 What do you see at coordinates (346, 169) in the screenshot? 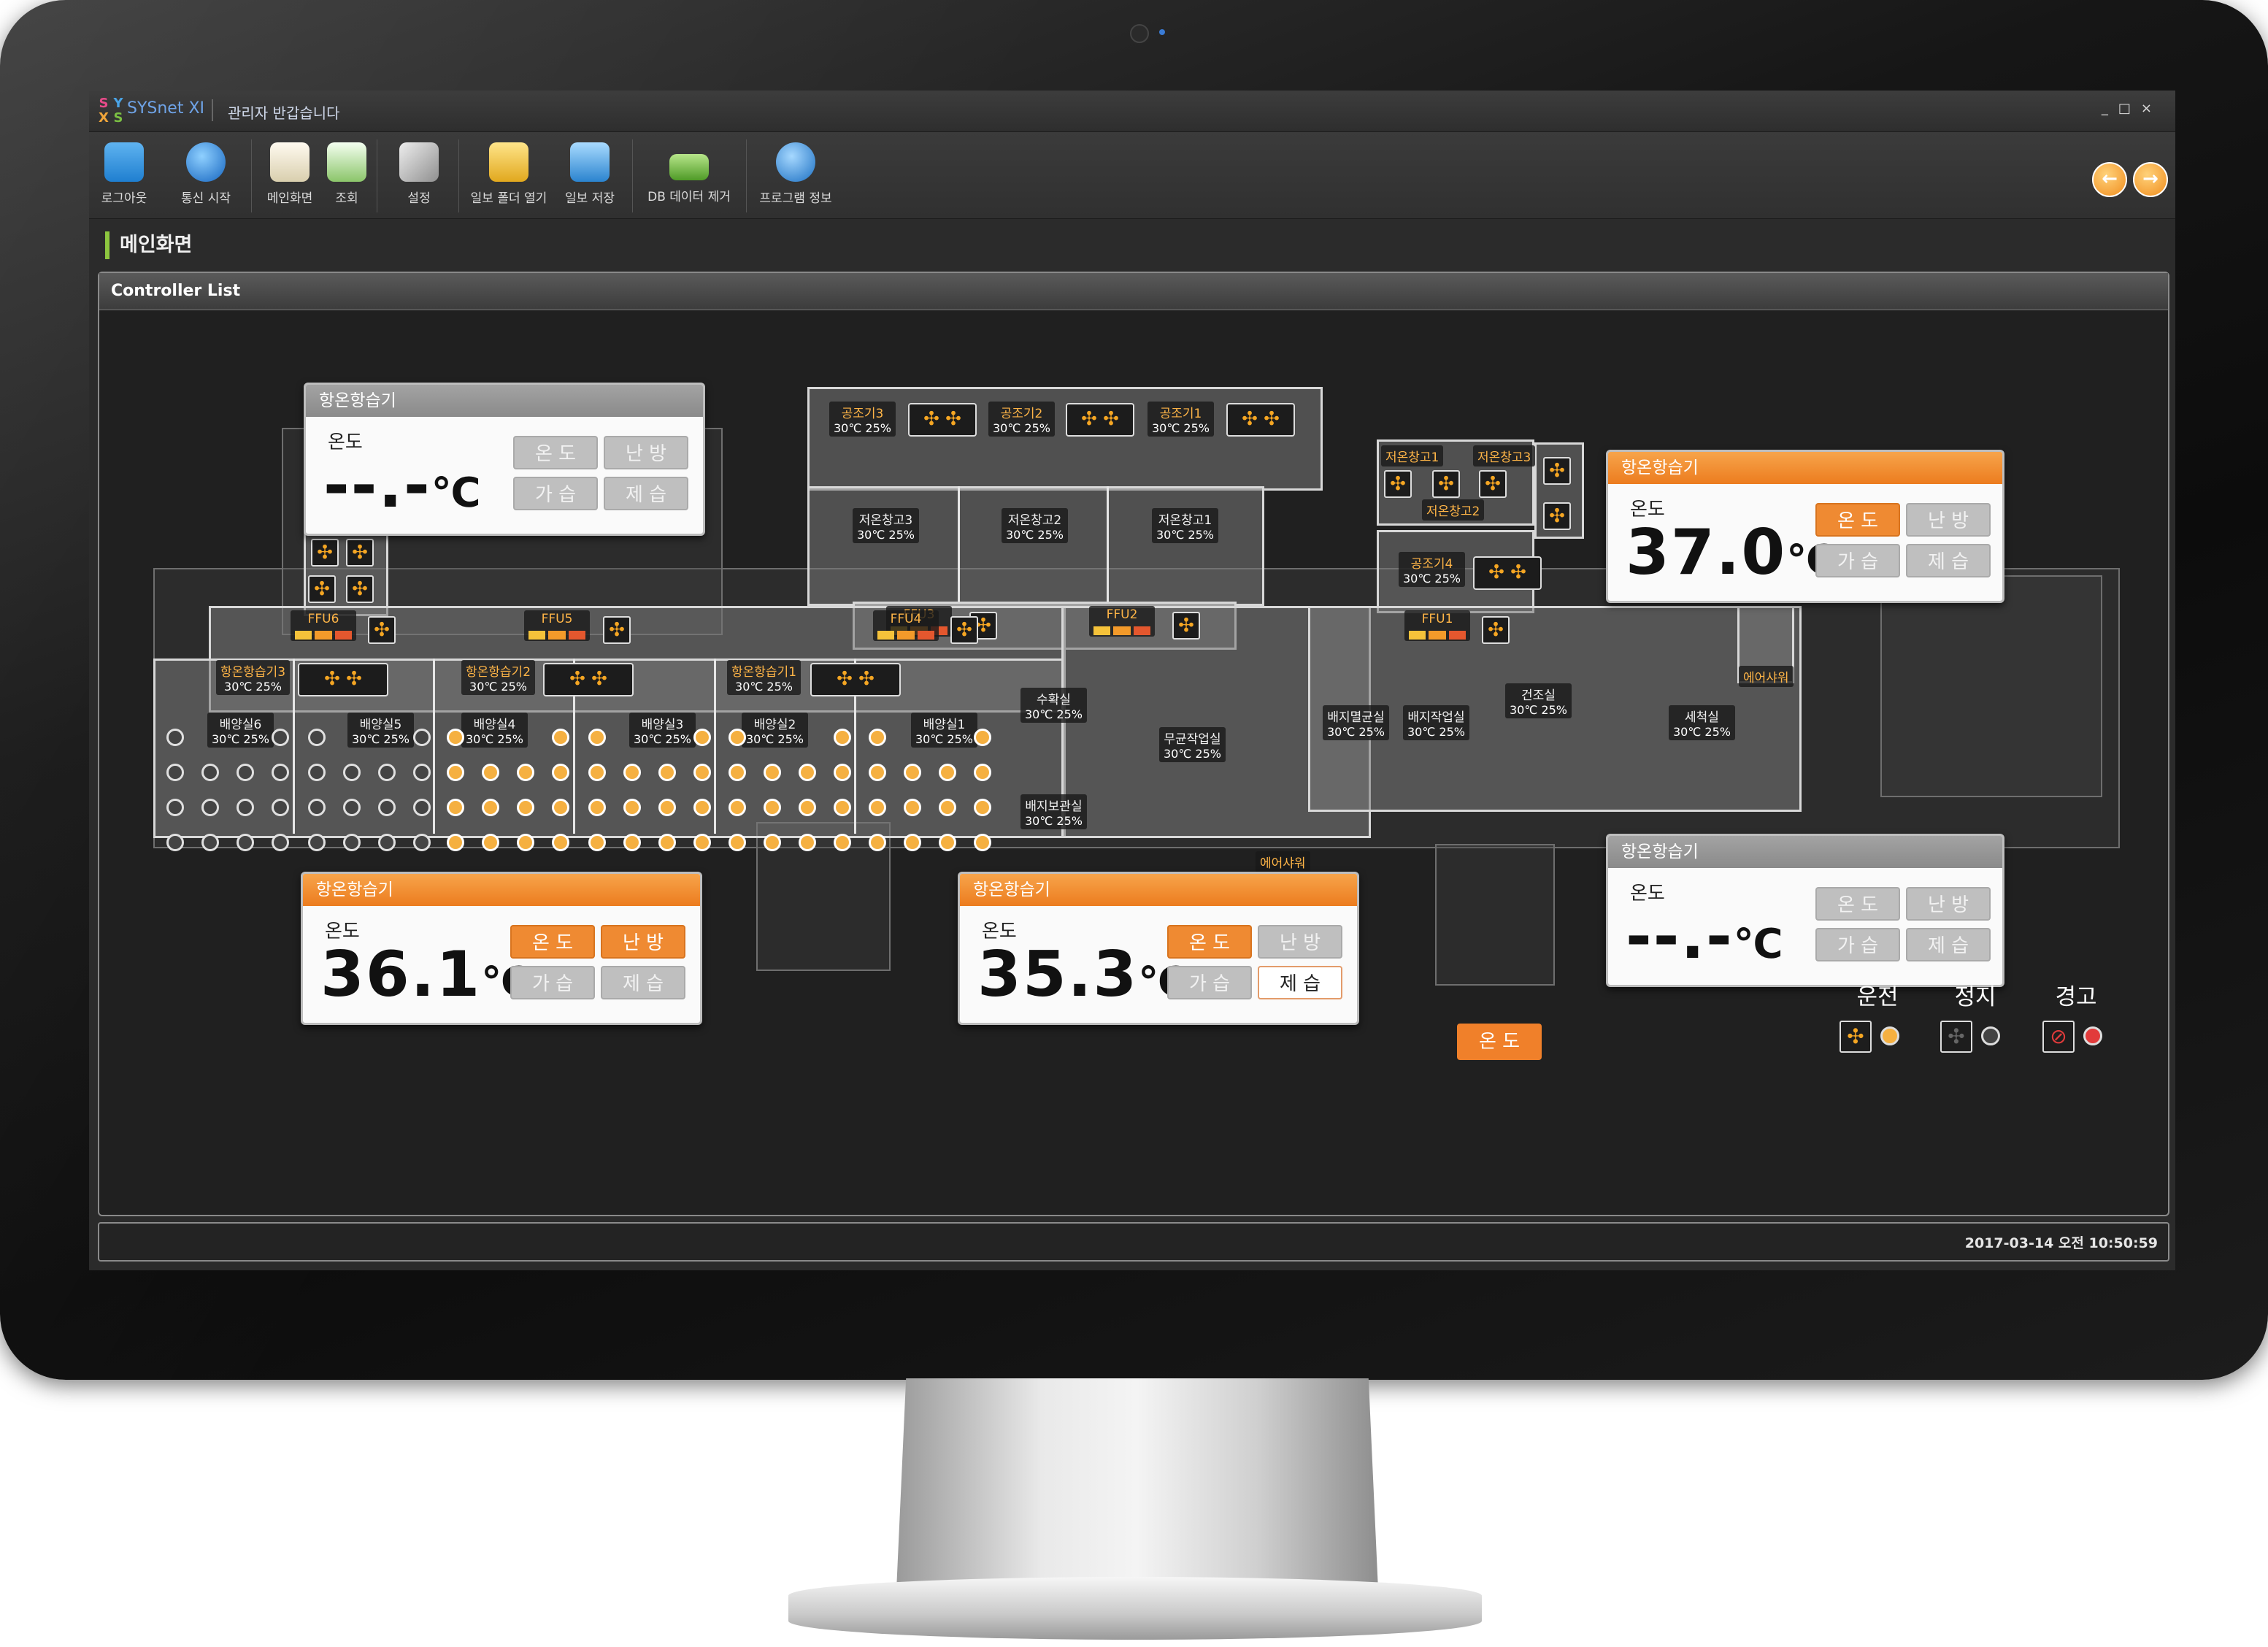
I see `query-button: 조회` at bounding box center [346, 169].